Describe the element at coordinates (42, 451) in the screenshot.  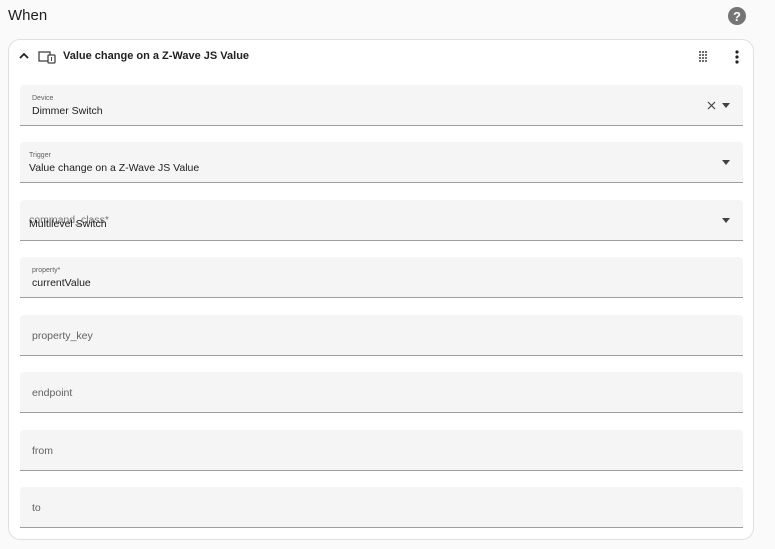
I see `from-placeholder: from` at that location.